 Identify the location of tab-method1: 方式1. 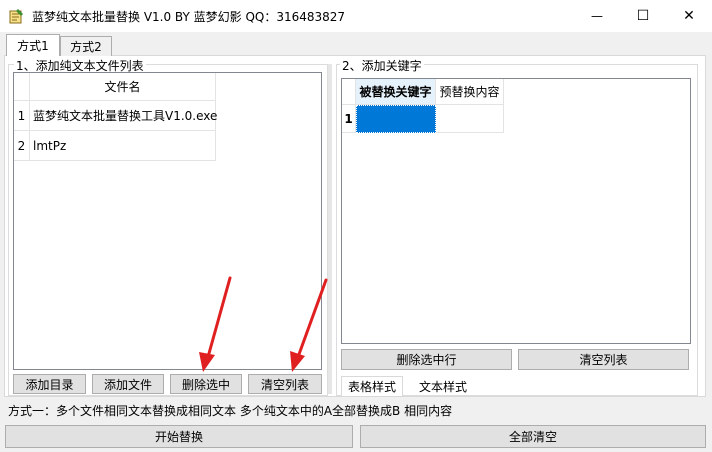
(33, 45).